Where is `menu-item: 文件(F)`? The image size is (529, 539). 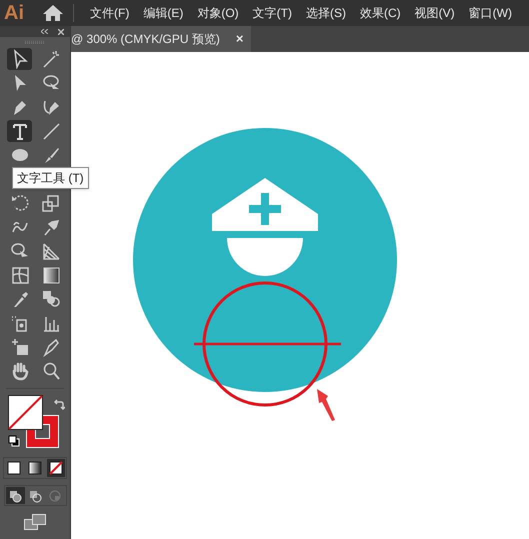
menu-item: 文件(F) is located at coordinates (110, 13).